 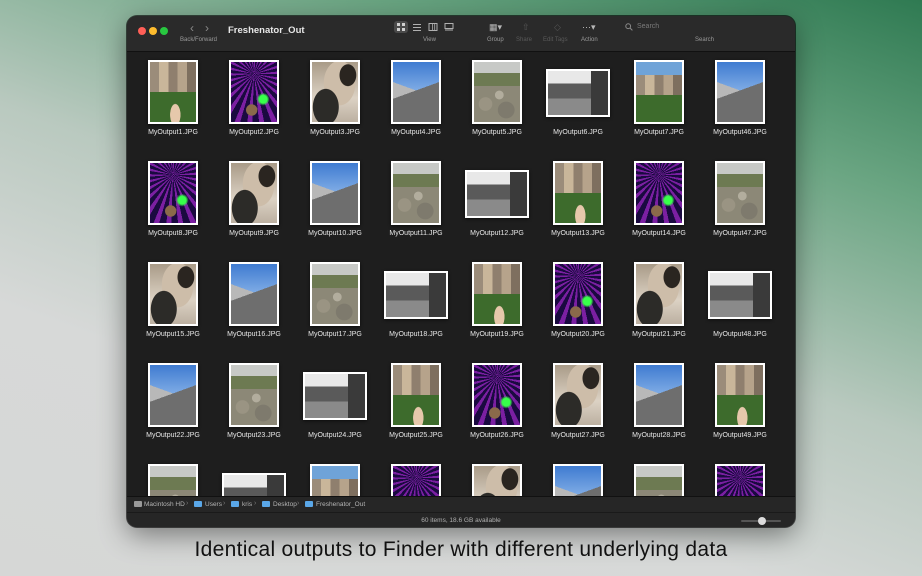 I want to click on file-item: MyOutput28.JPG, so click(x=659, y=405).